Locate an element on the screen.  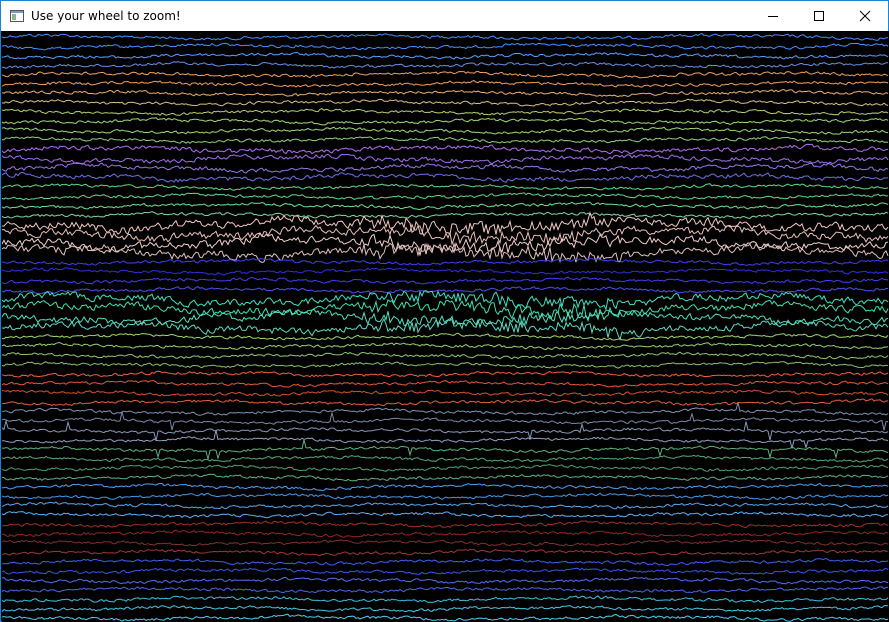
maximize-icon is located at coordinates (819, 16).